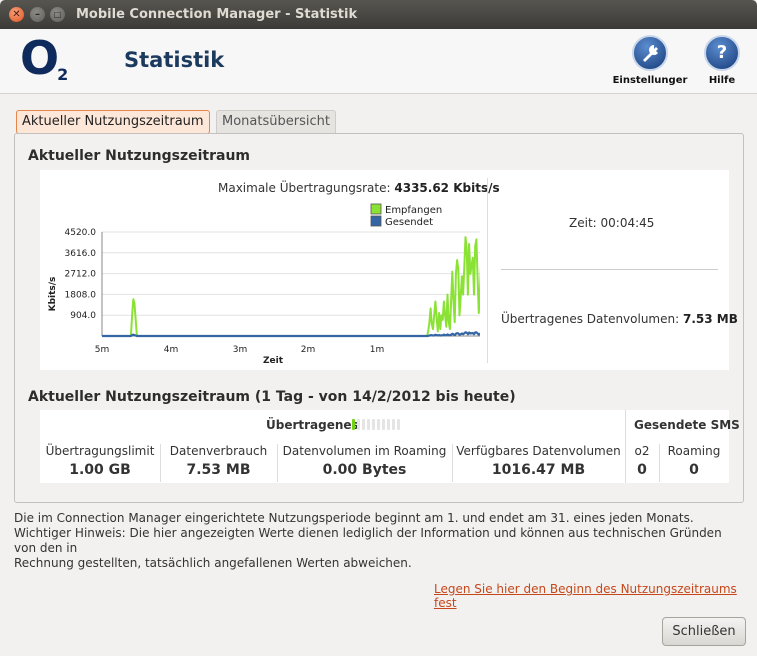  What do you see at coordinates (81, 295) in the screenshot?
I see `y-tick-label: 1808.0` at bounding box center [81, 295].